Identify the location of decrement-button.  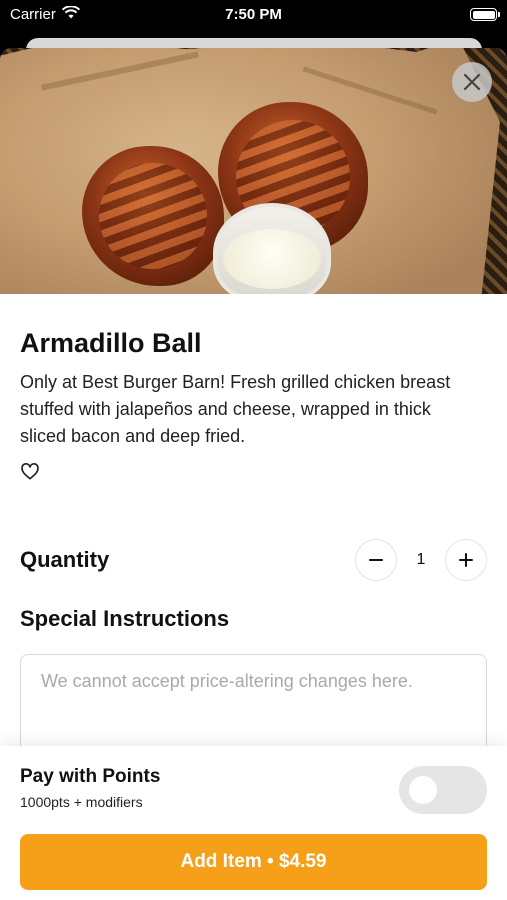
(376, 560).